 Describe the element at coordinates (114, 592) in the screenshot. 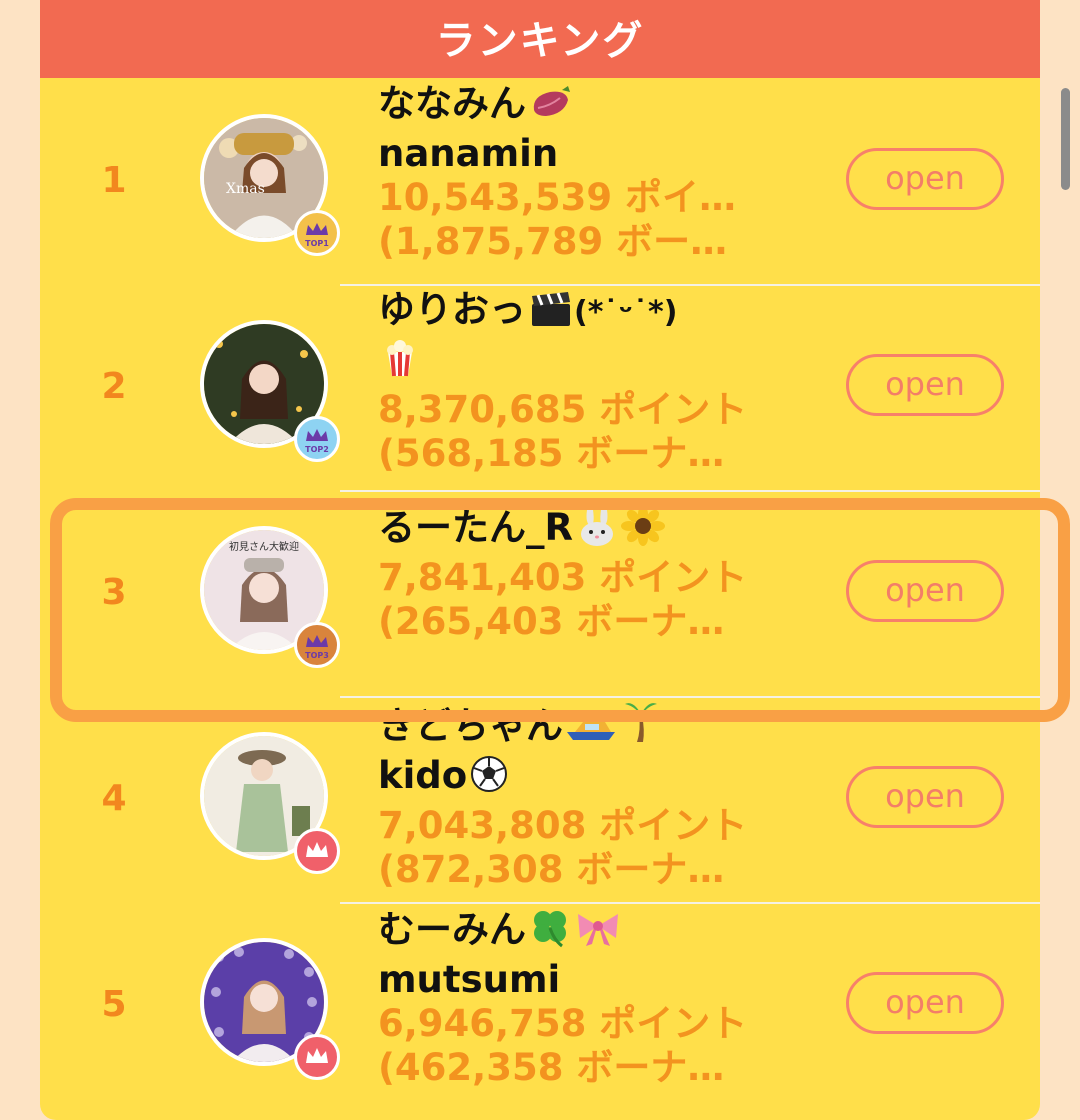

I see `rank-number: 3` at that location.